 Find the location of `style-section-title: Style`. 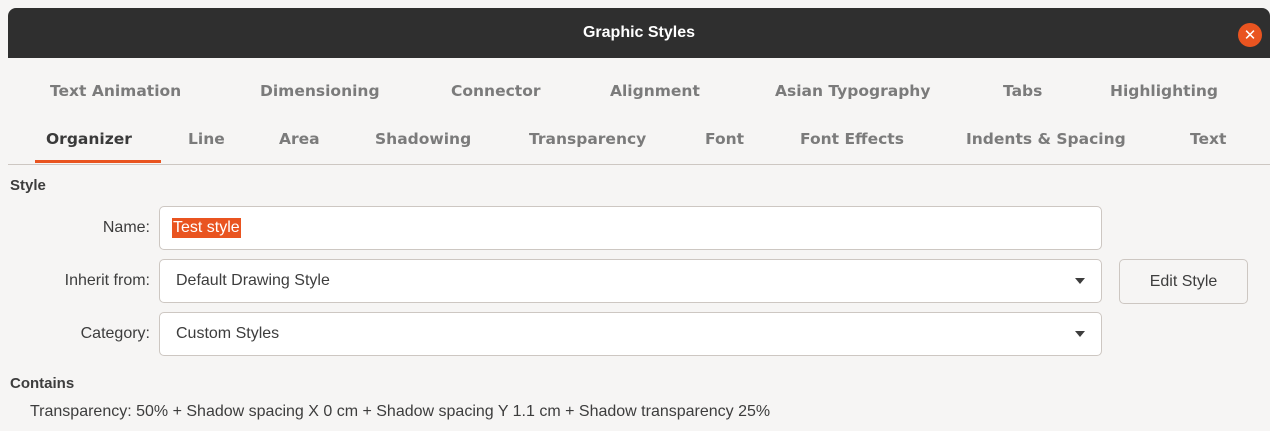

style-section-title: Style is located at coordinates (28, 185).